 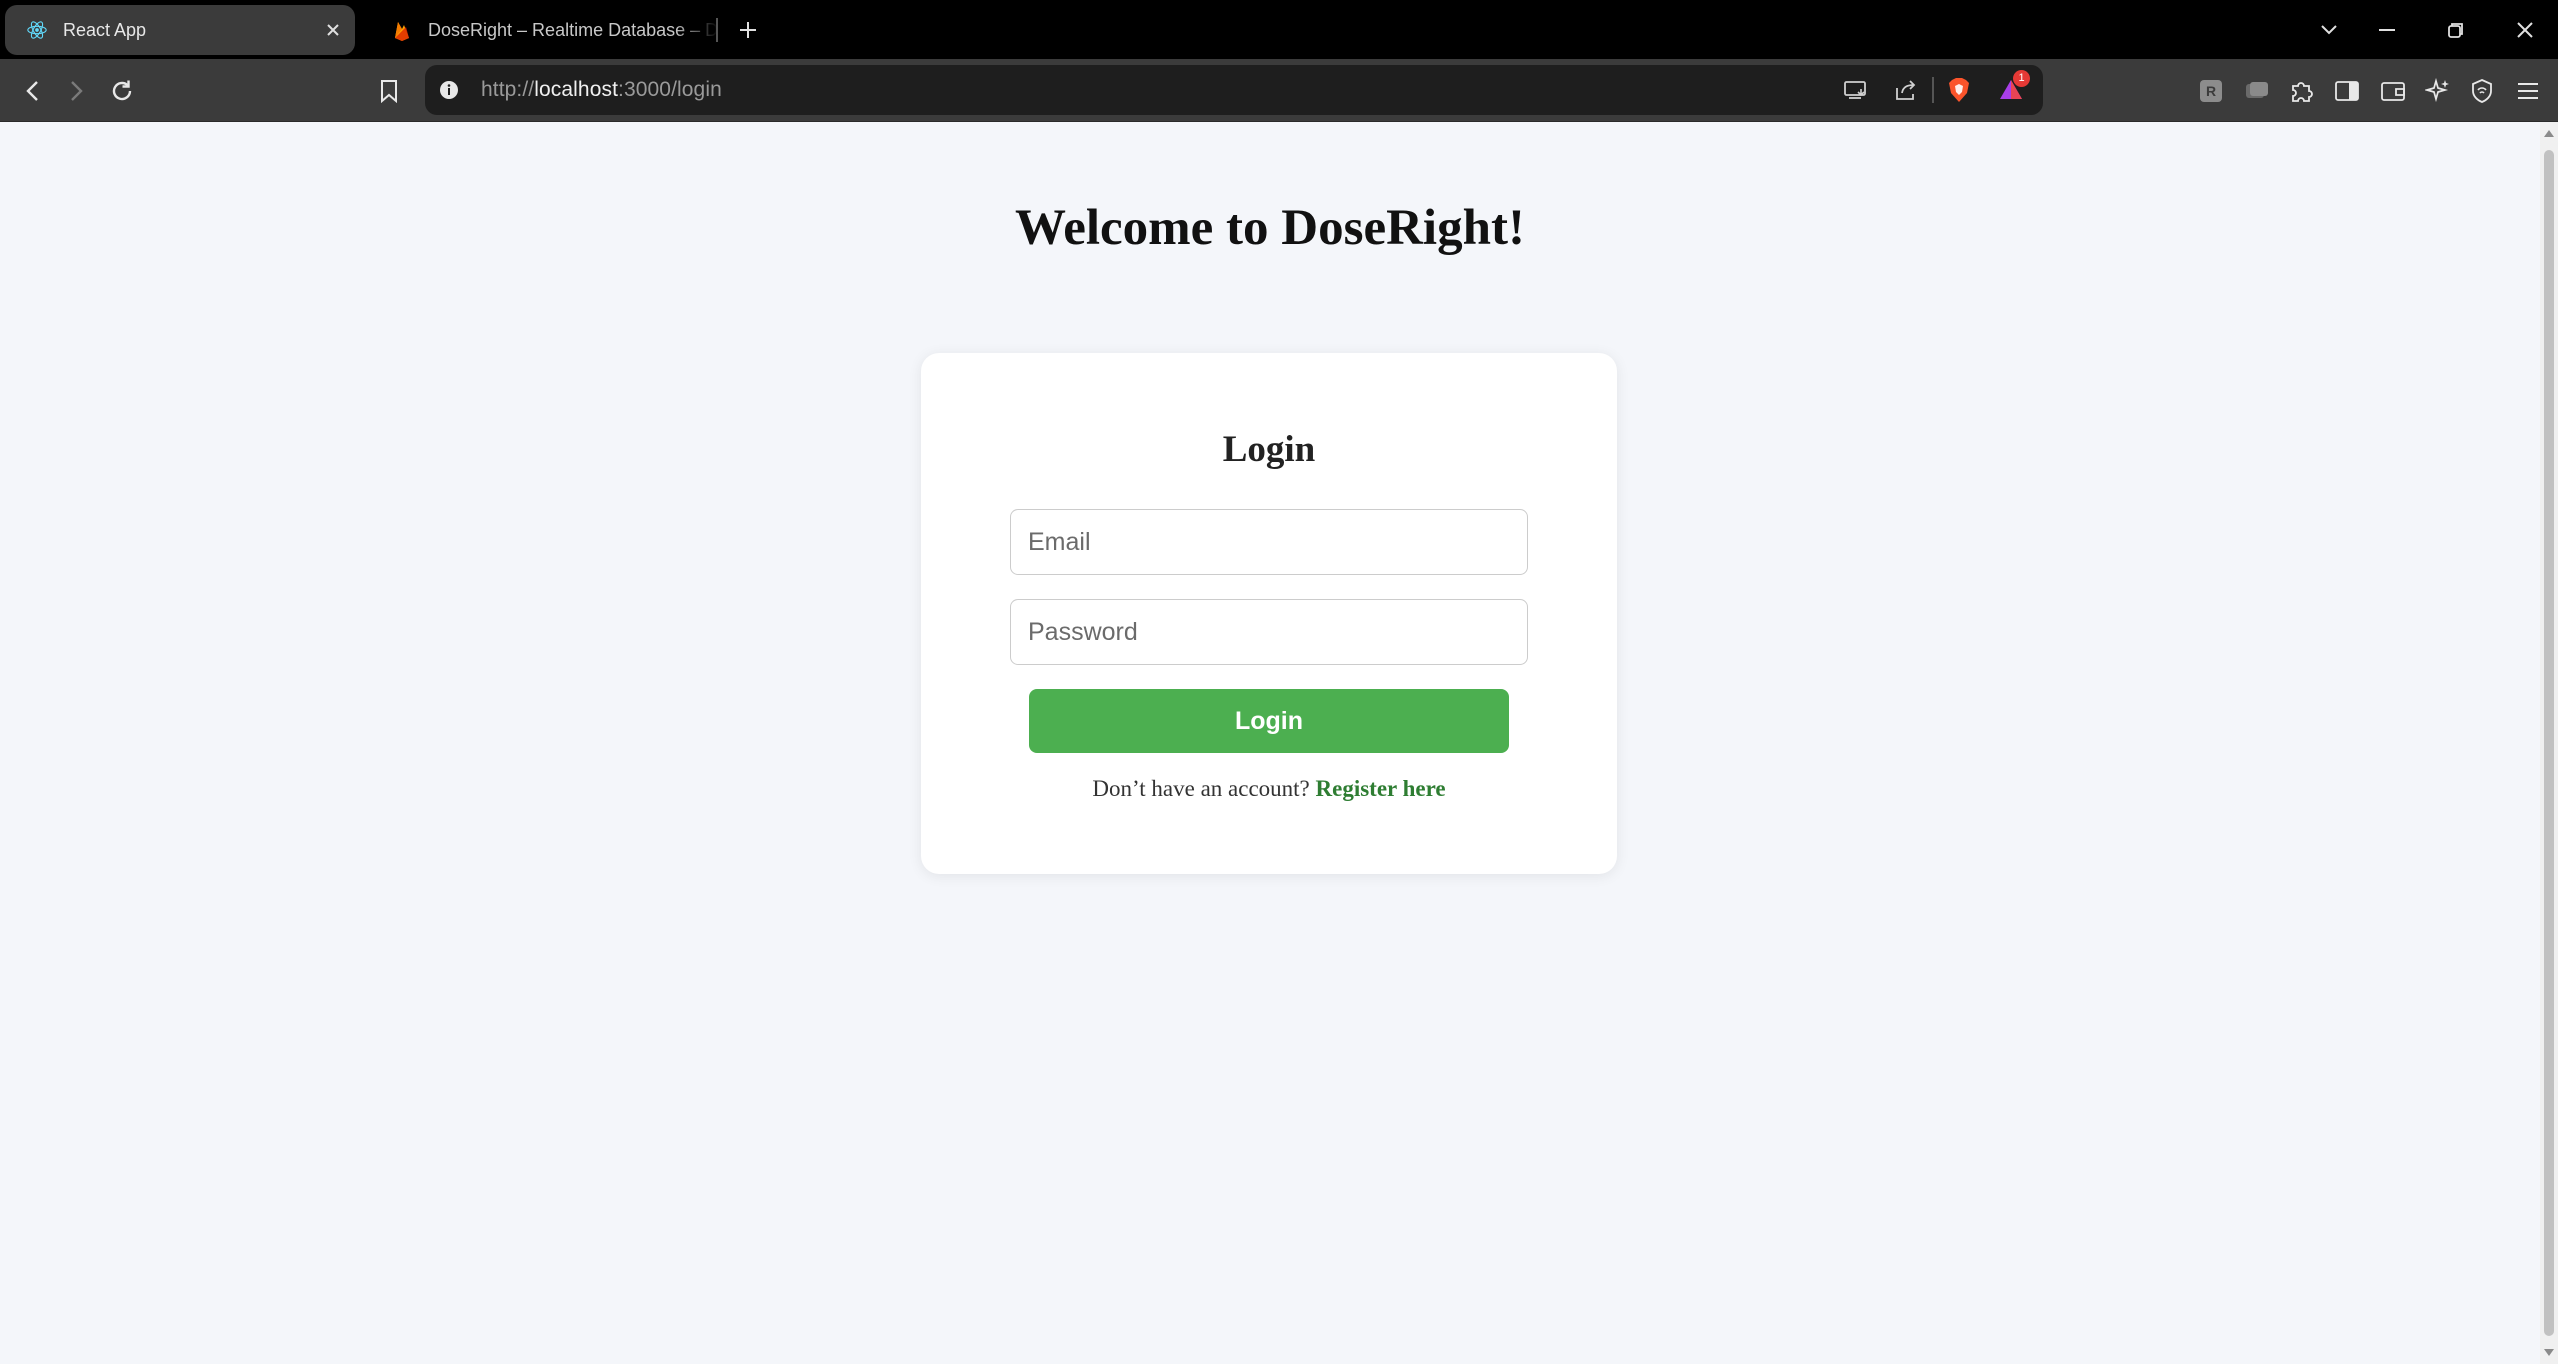 I want to click on leo-ai-icon, so click(x=2438, y=91).